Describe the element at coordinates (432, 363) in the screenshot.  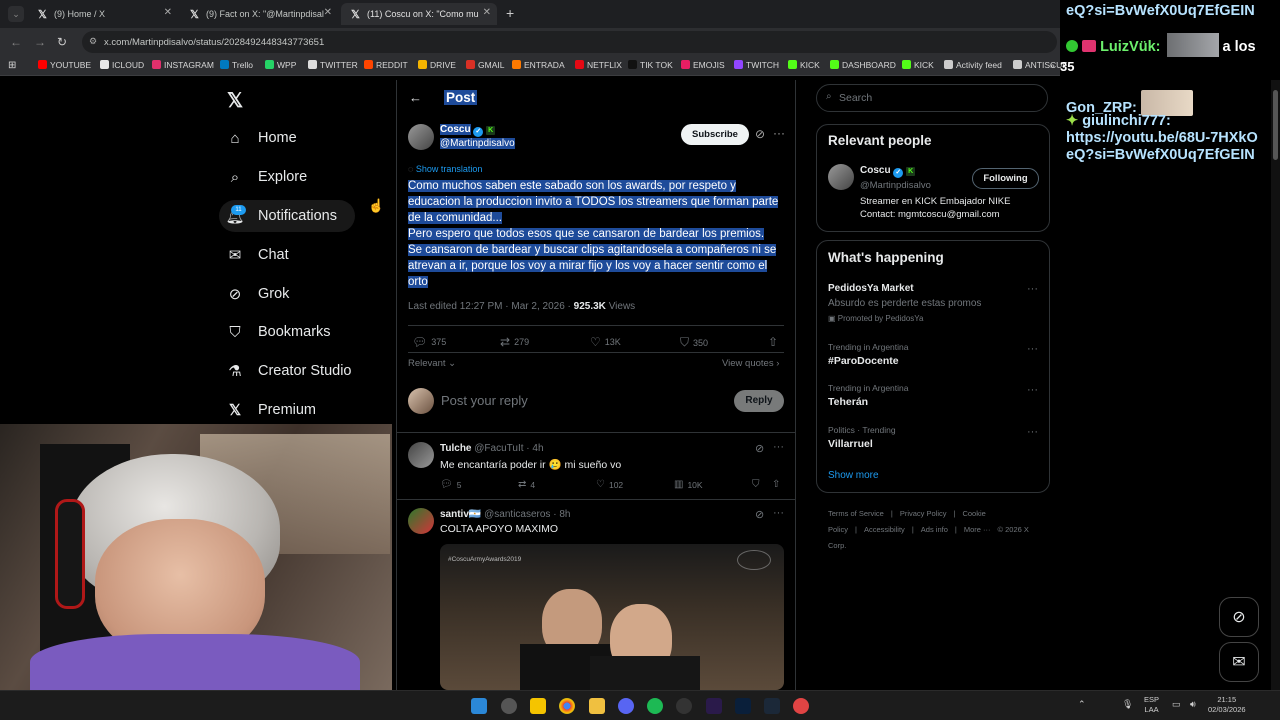
I see `sort-dropdown: Relevant ⌄` at that location.